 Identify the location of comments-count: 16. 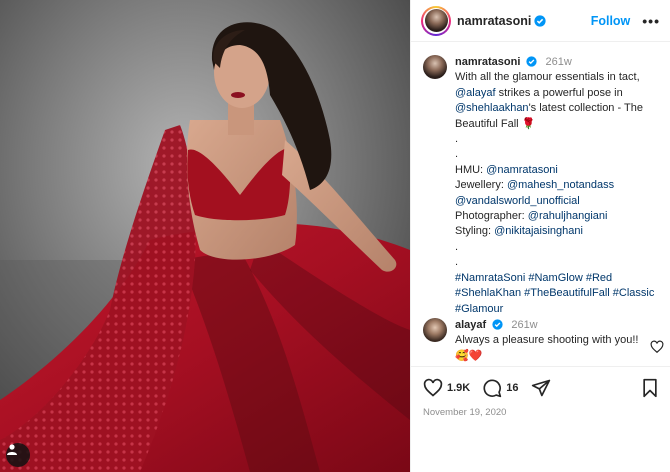
(512, 388).